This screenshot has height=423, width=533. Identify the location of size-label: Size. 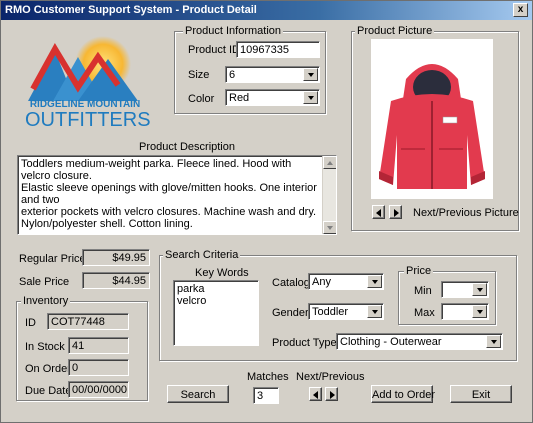
(199, 75).